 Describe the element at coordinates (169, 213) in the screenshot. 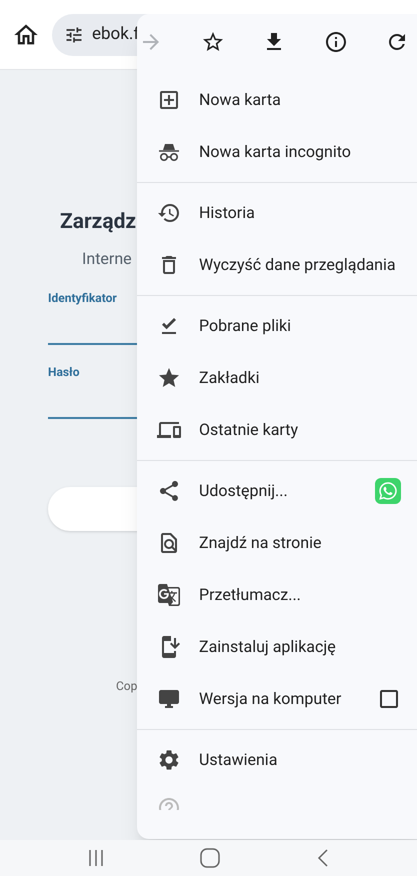

I see `history-icon` at that location.